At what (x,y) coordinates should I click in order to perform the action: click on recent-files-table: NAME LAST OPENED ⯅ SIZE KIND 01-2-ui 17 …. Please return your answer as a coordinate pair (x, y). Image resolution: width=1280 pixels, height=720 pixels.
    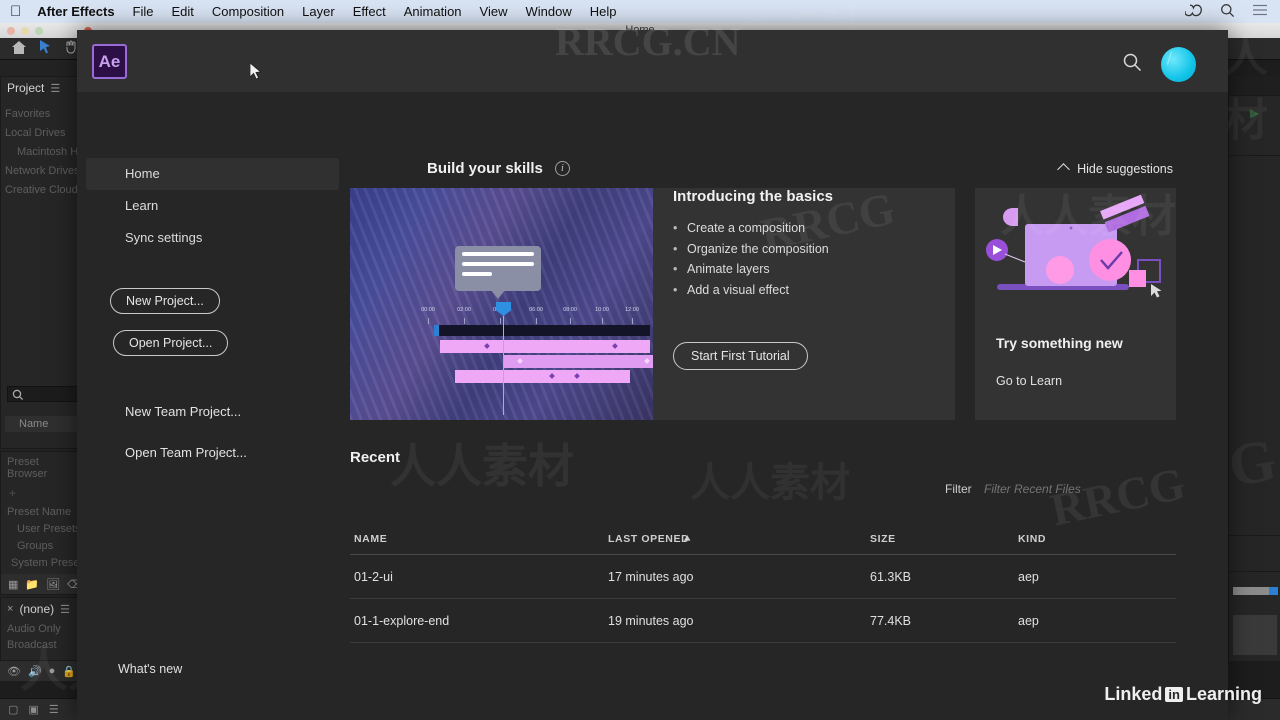
    Looking at the image, I should click on (763, 582).